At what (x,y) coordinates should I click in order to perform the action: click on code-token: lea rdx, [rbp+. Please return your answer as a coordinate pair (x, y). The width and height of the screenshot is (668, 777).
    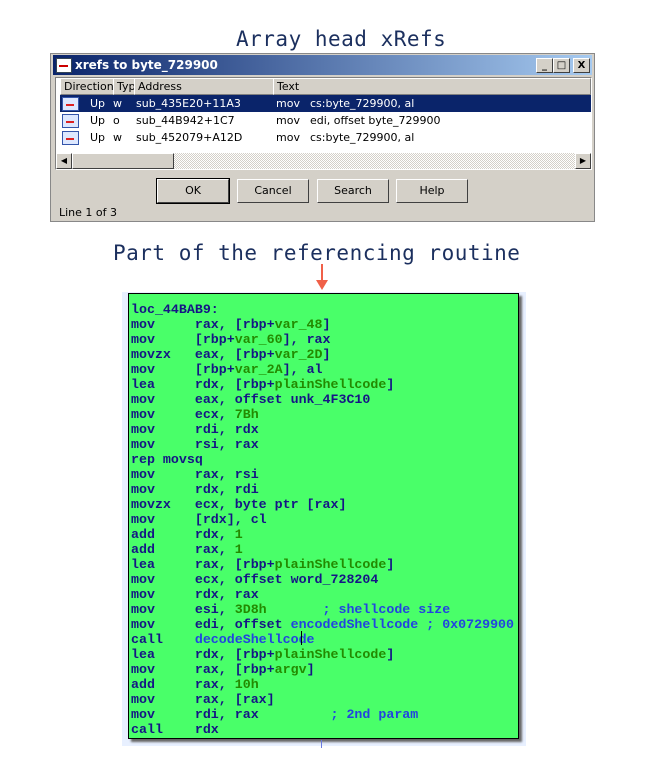
    Looking at the image, I should click on (203, 654).